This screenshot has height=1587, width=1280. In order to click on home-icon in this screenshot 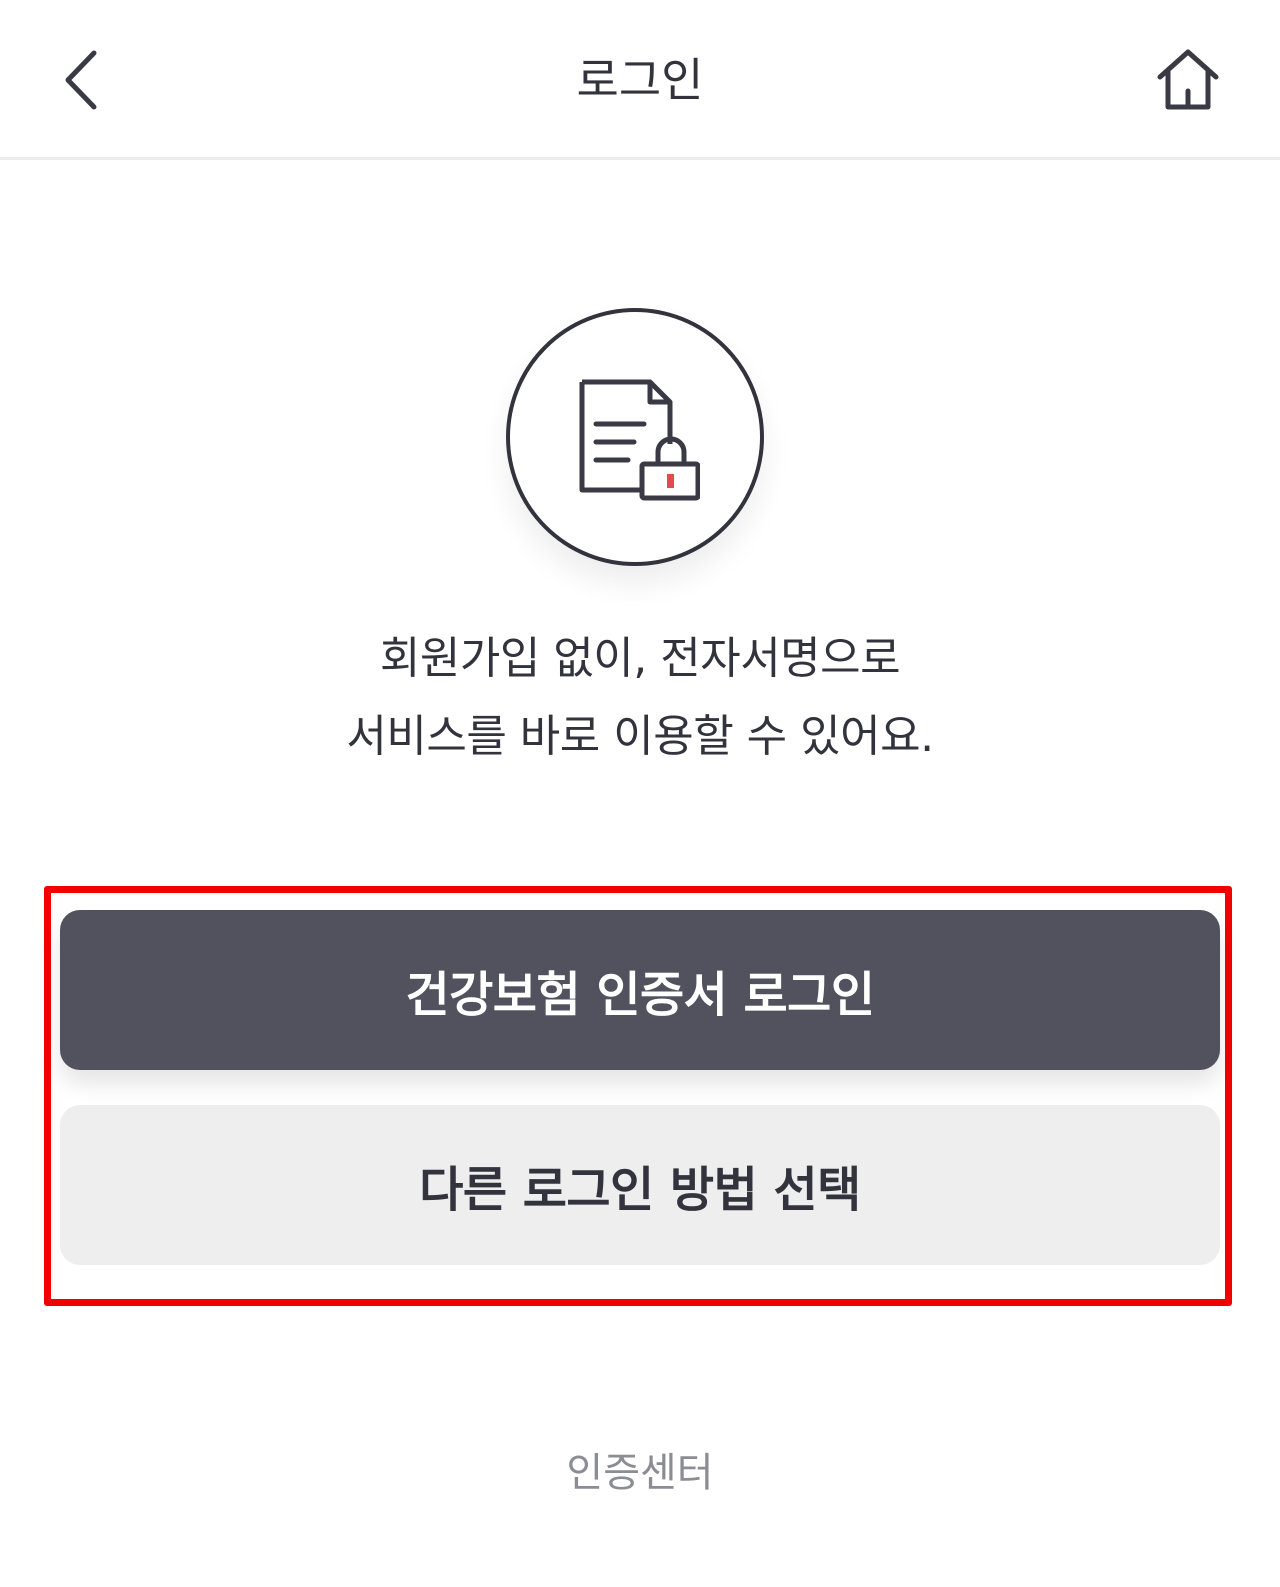, I will do `click(1188, 79)`.